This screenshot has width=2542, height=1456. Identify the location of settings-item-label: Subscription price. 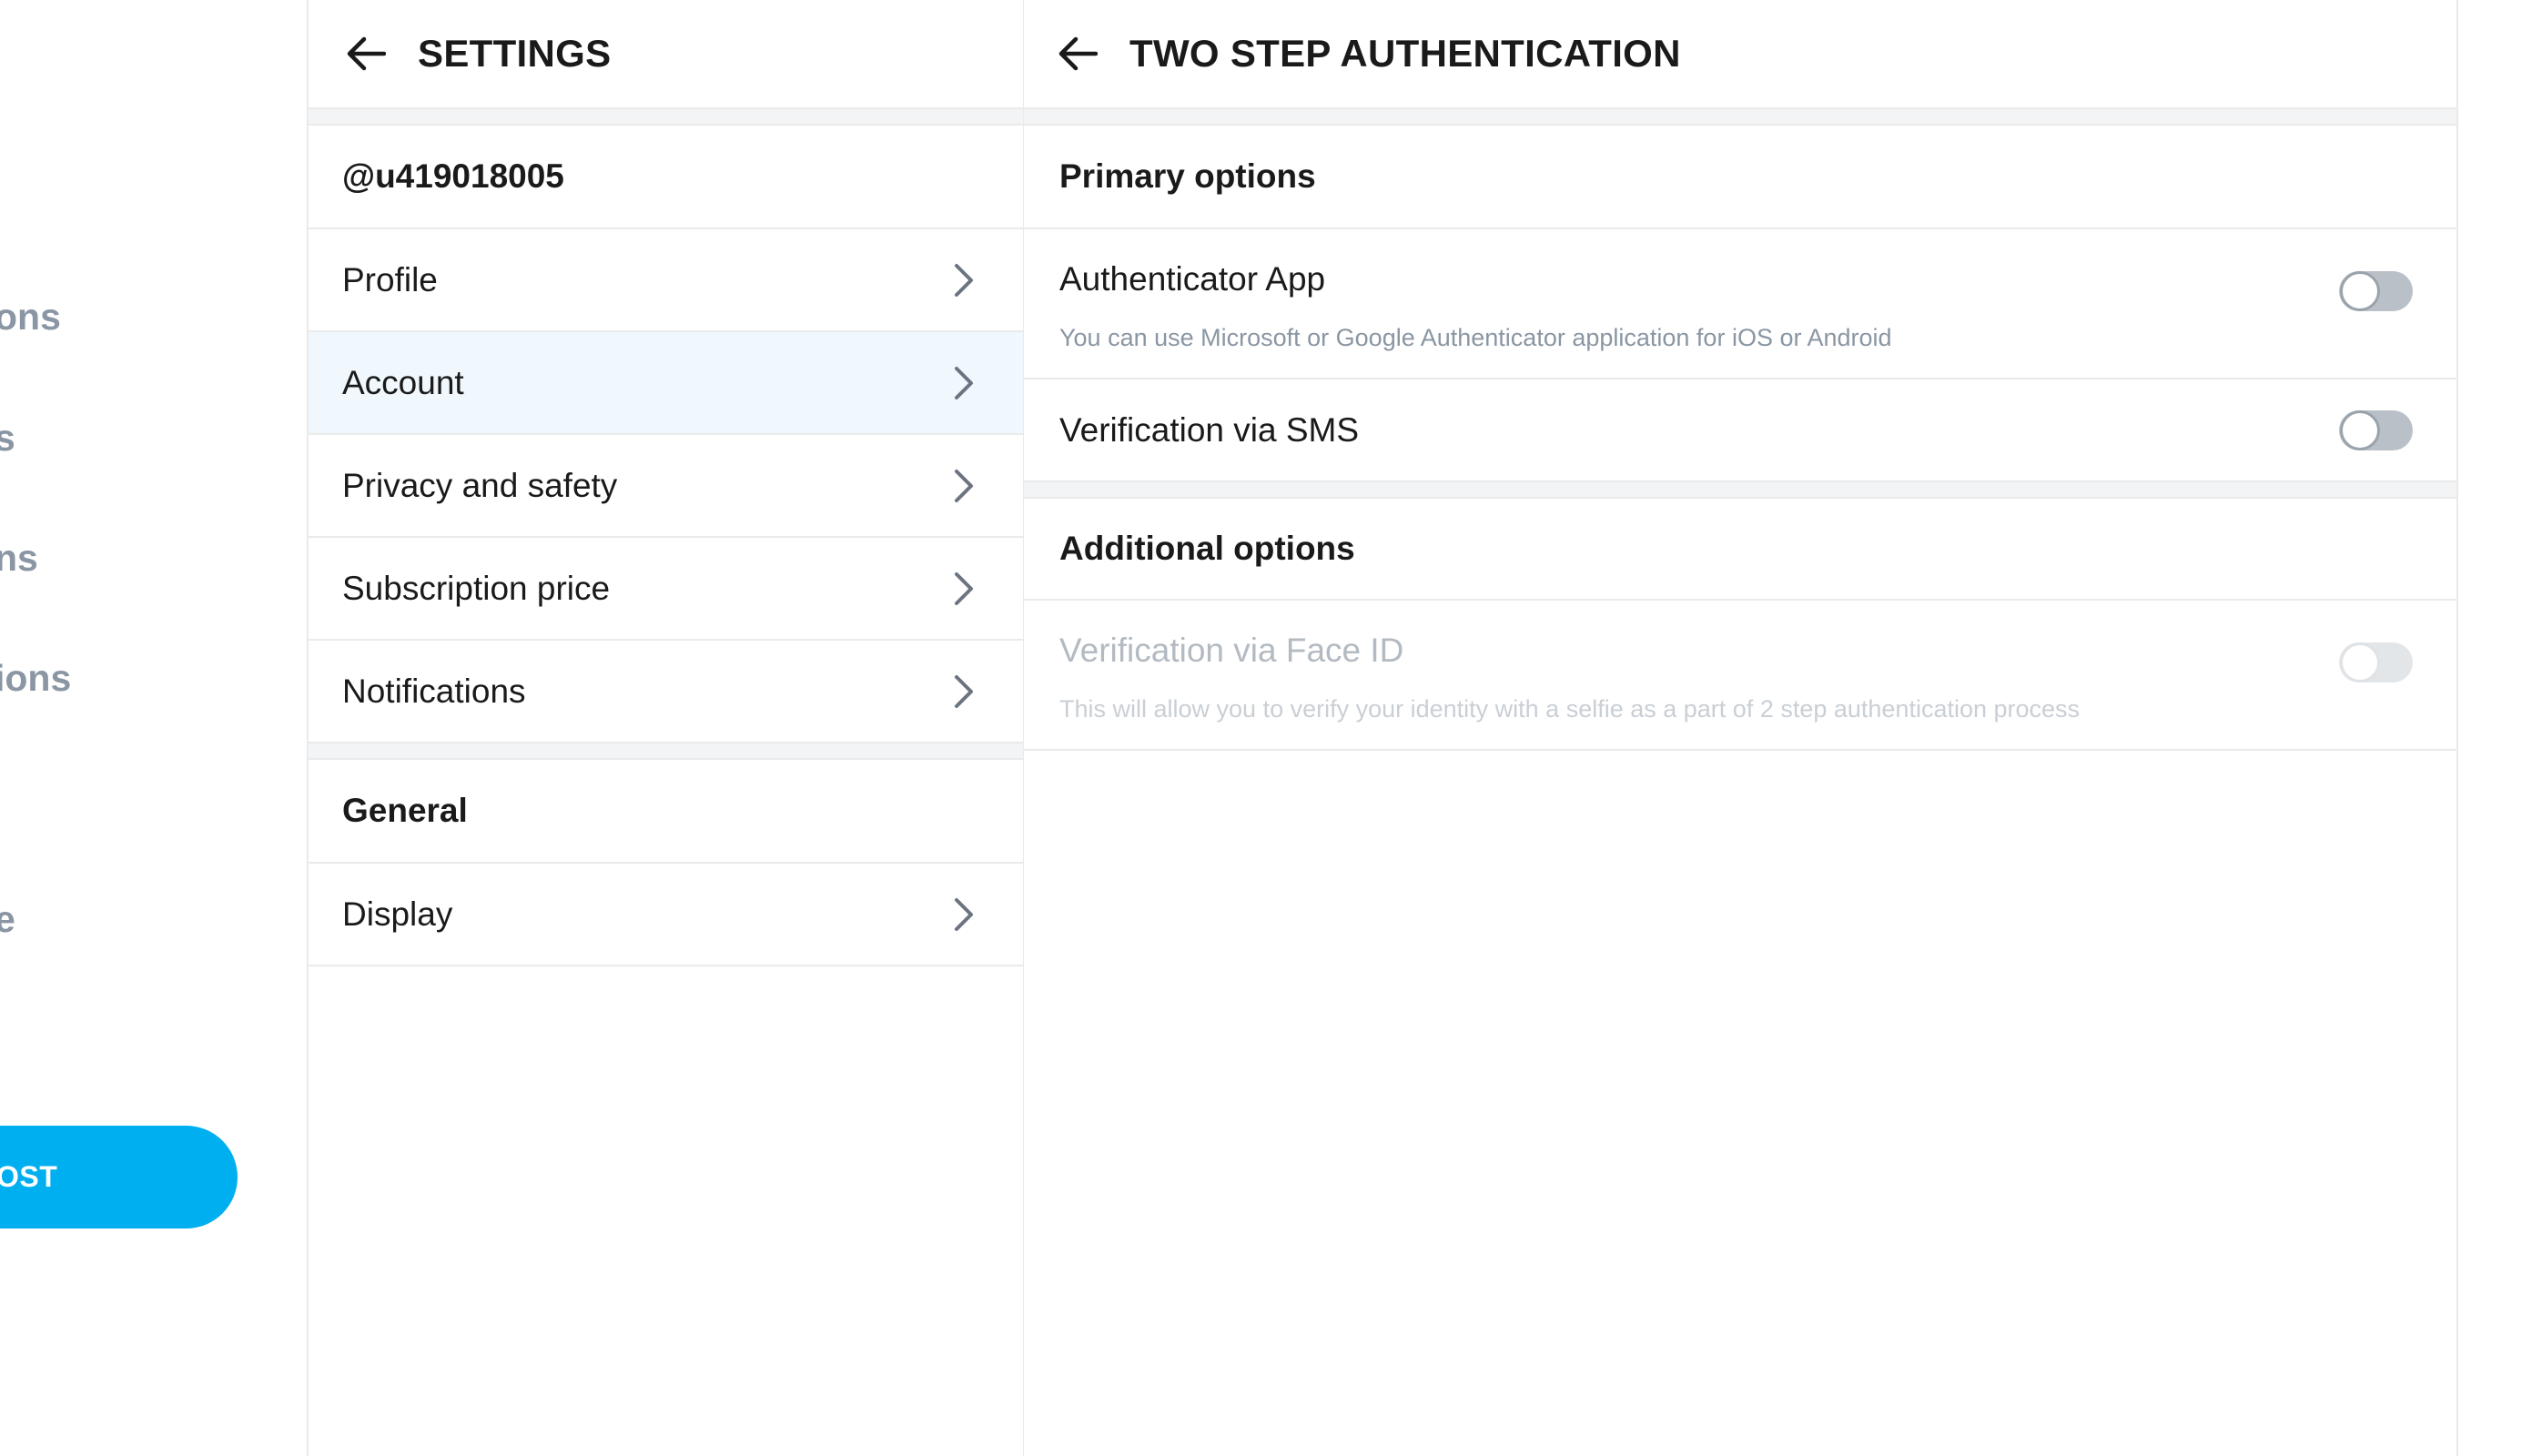
(476, 588).